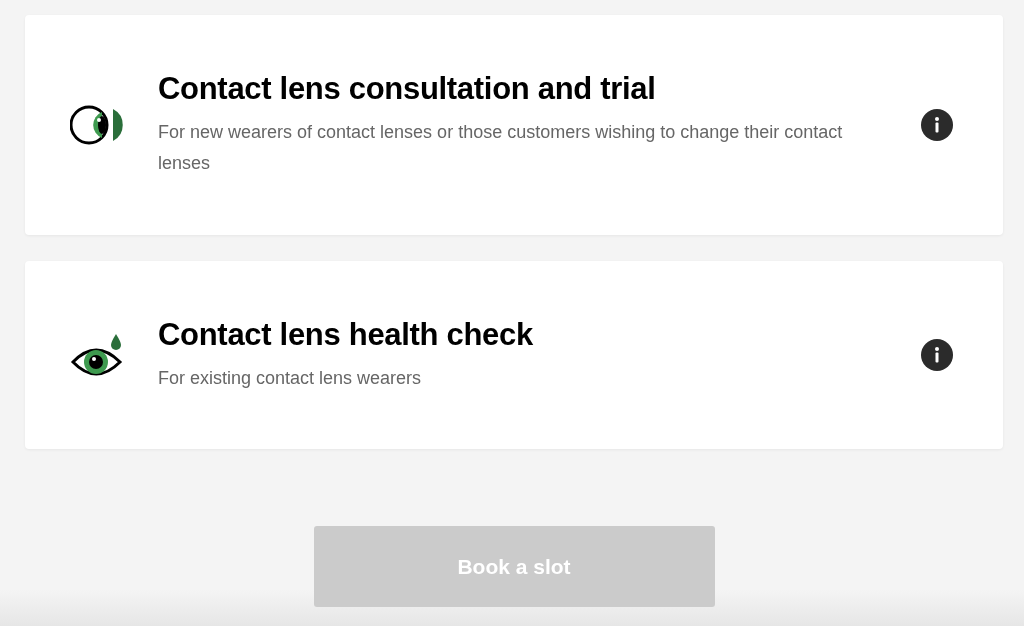  Describe the element at coordinates (407, 89) in the screenshot. I see `service-title: Contact lens consultation and trial` at that location.